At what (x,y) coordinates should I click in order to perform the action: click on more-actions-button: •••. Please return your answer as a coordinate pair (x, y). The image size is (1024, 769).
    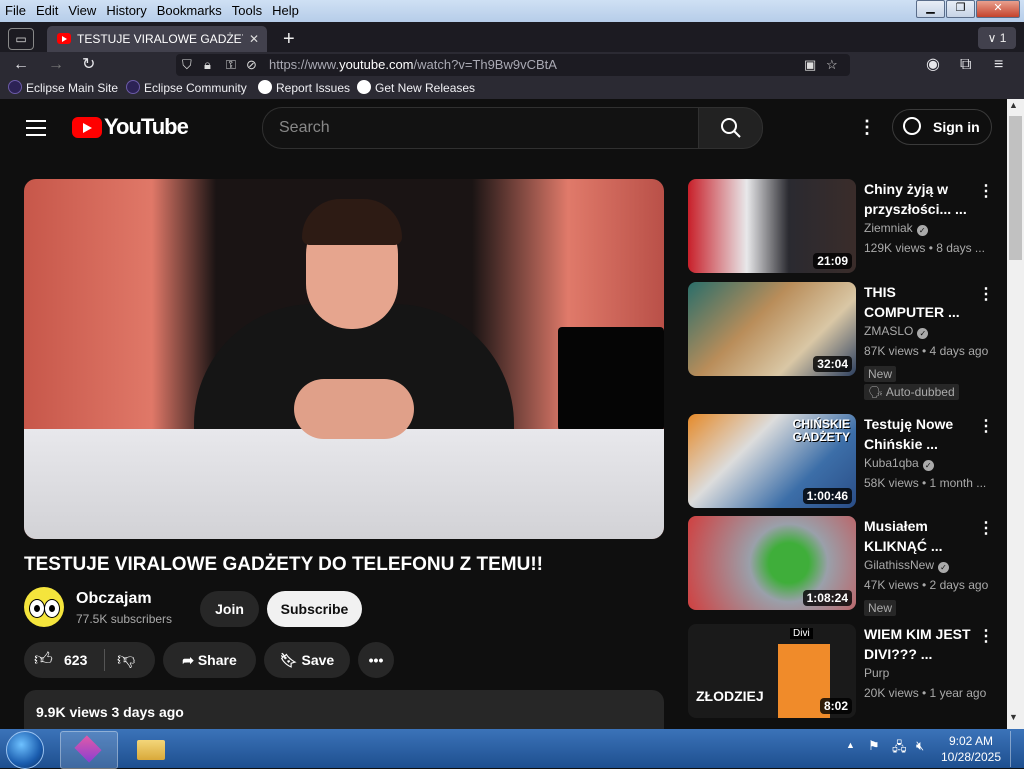
    Looking at the image, I should click on (376, 660).